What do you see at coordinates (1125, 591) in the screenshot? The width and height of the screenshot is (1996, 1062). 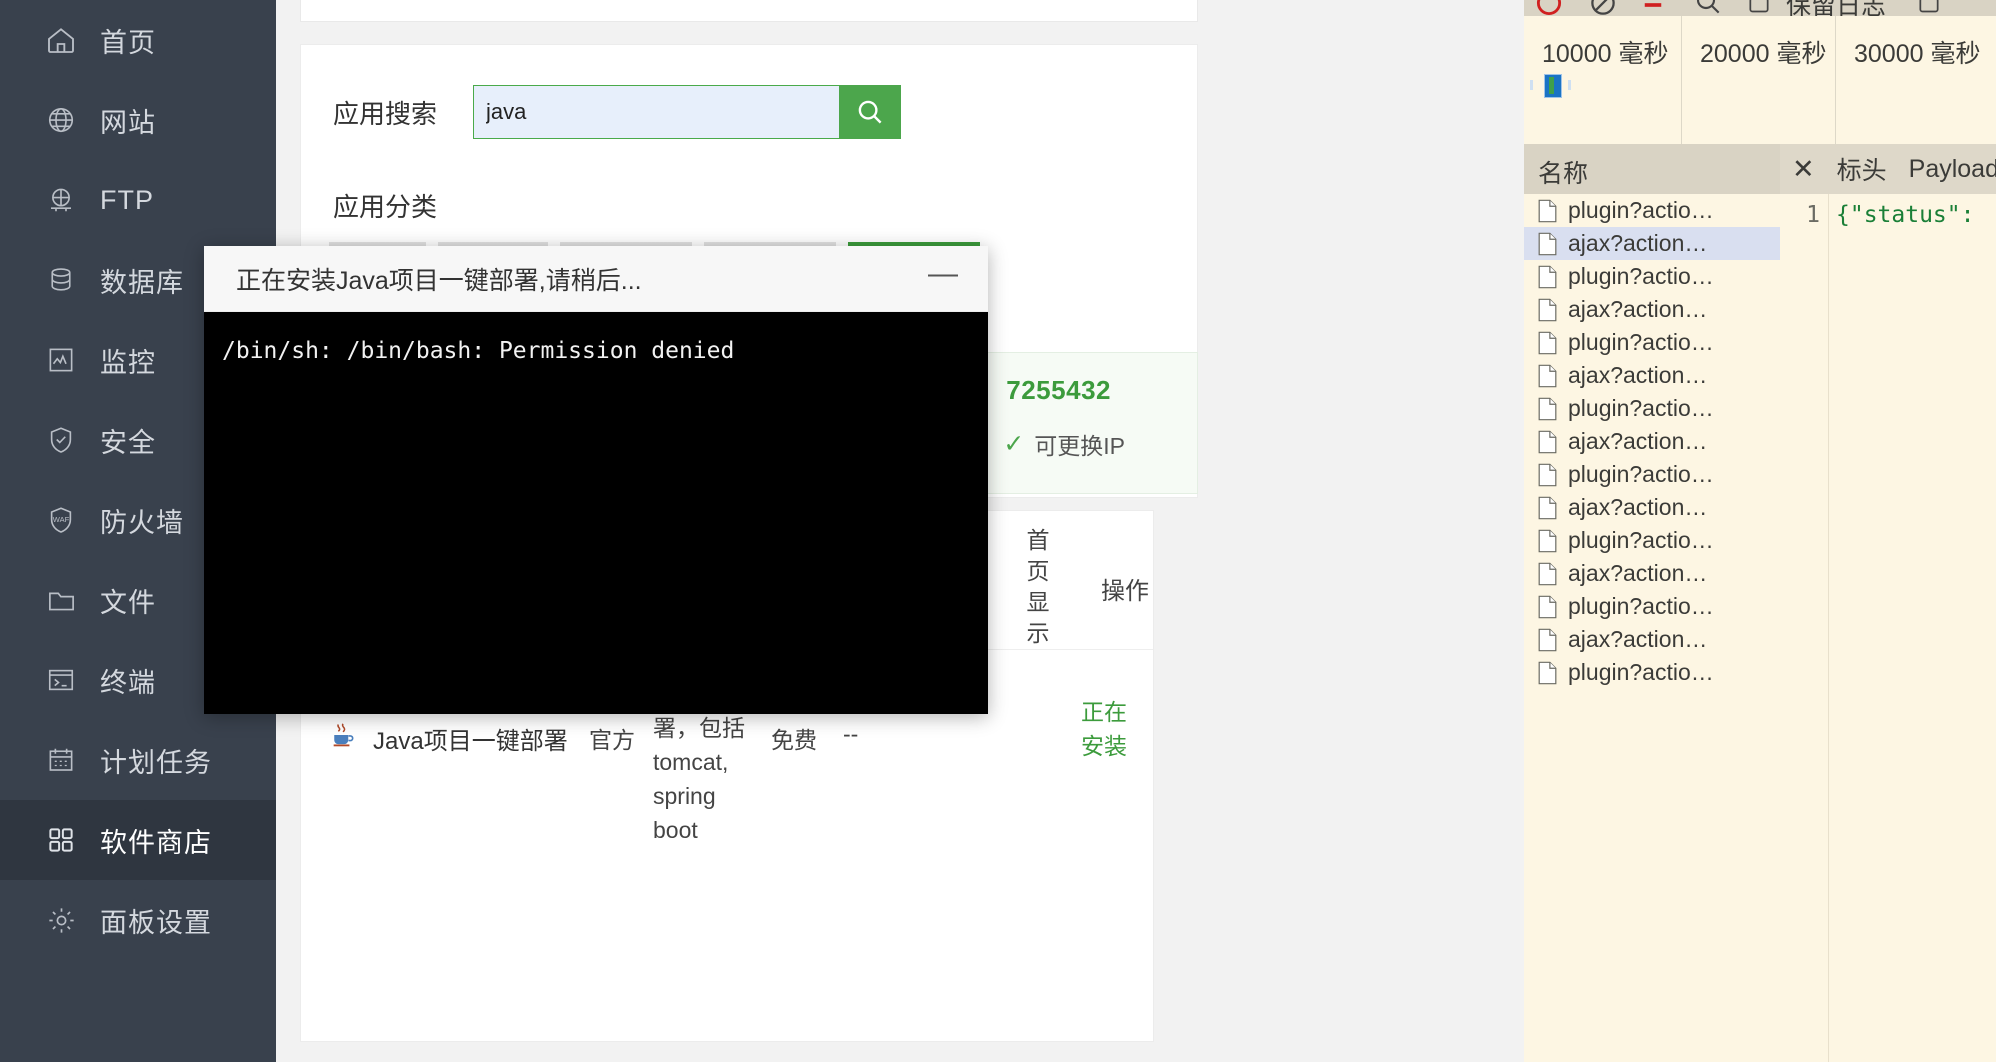 I see `table-header-operation: 操作` at bounding box center [1125, 591].